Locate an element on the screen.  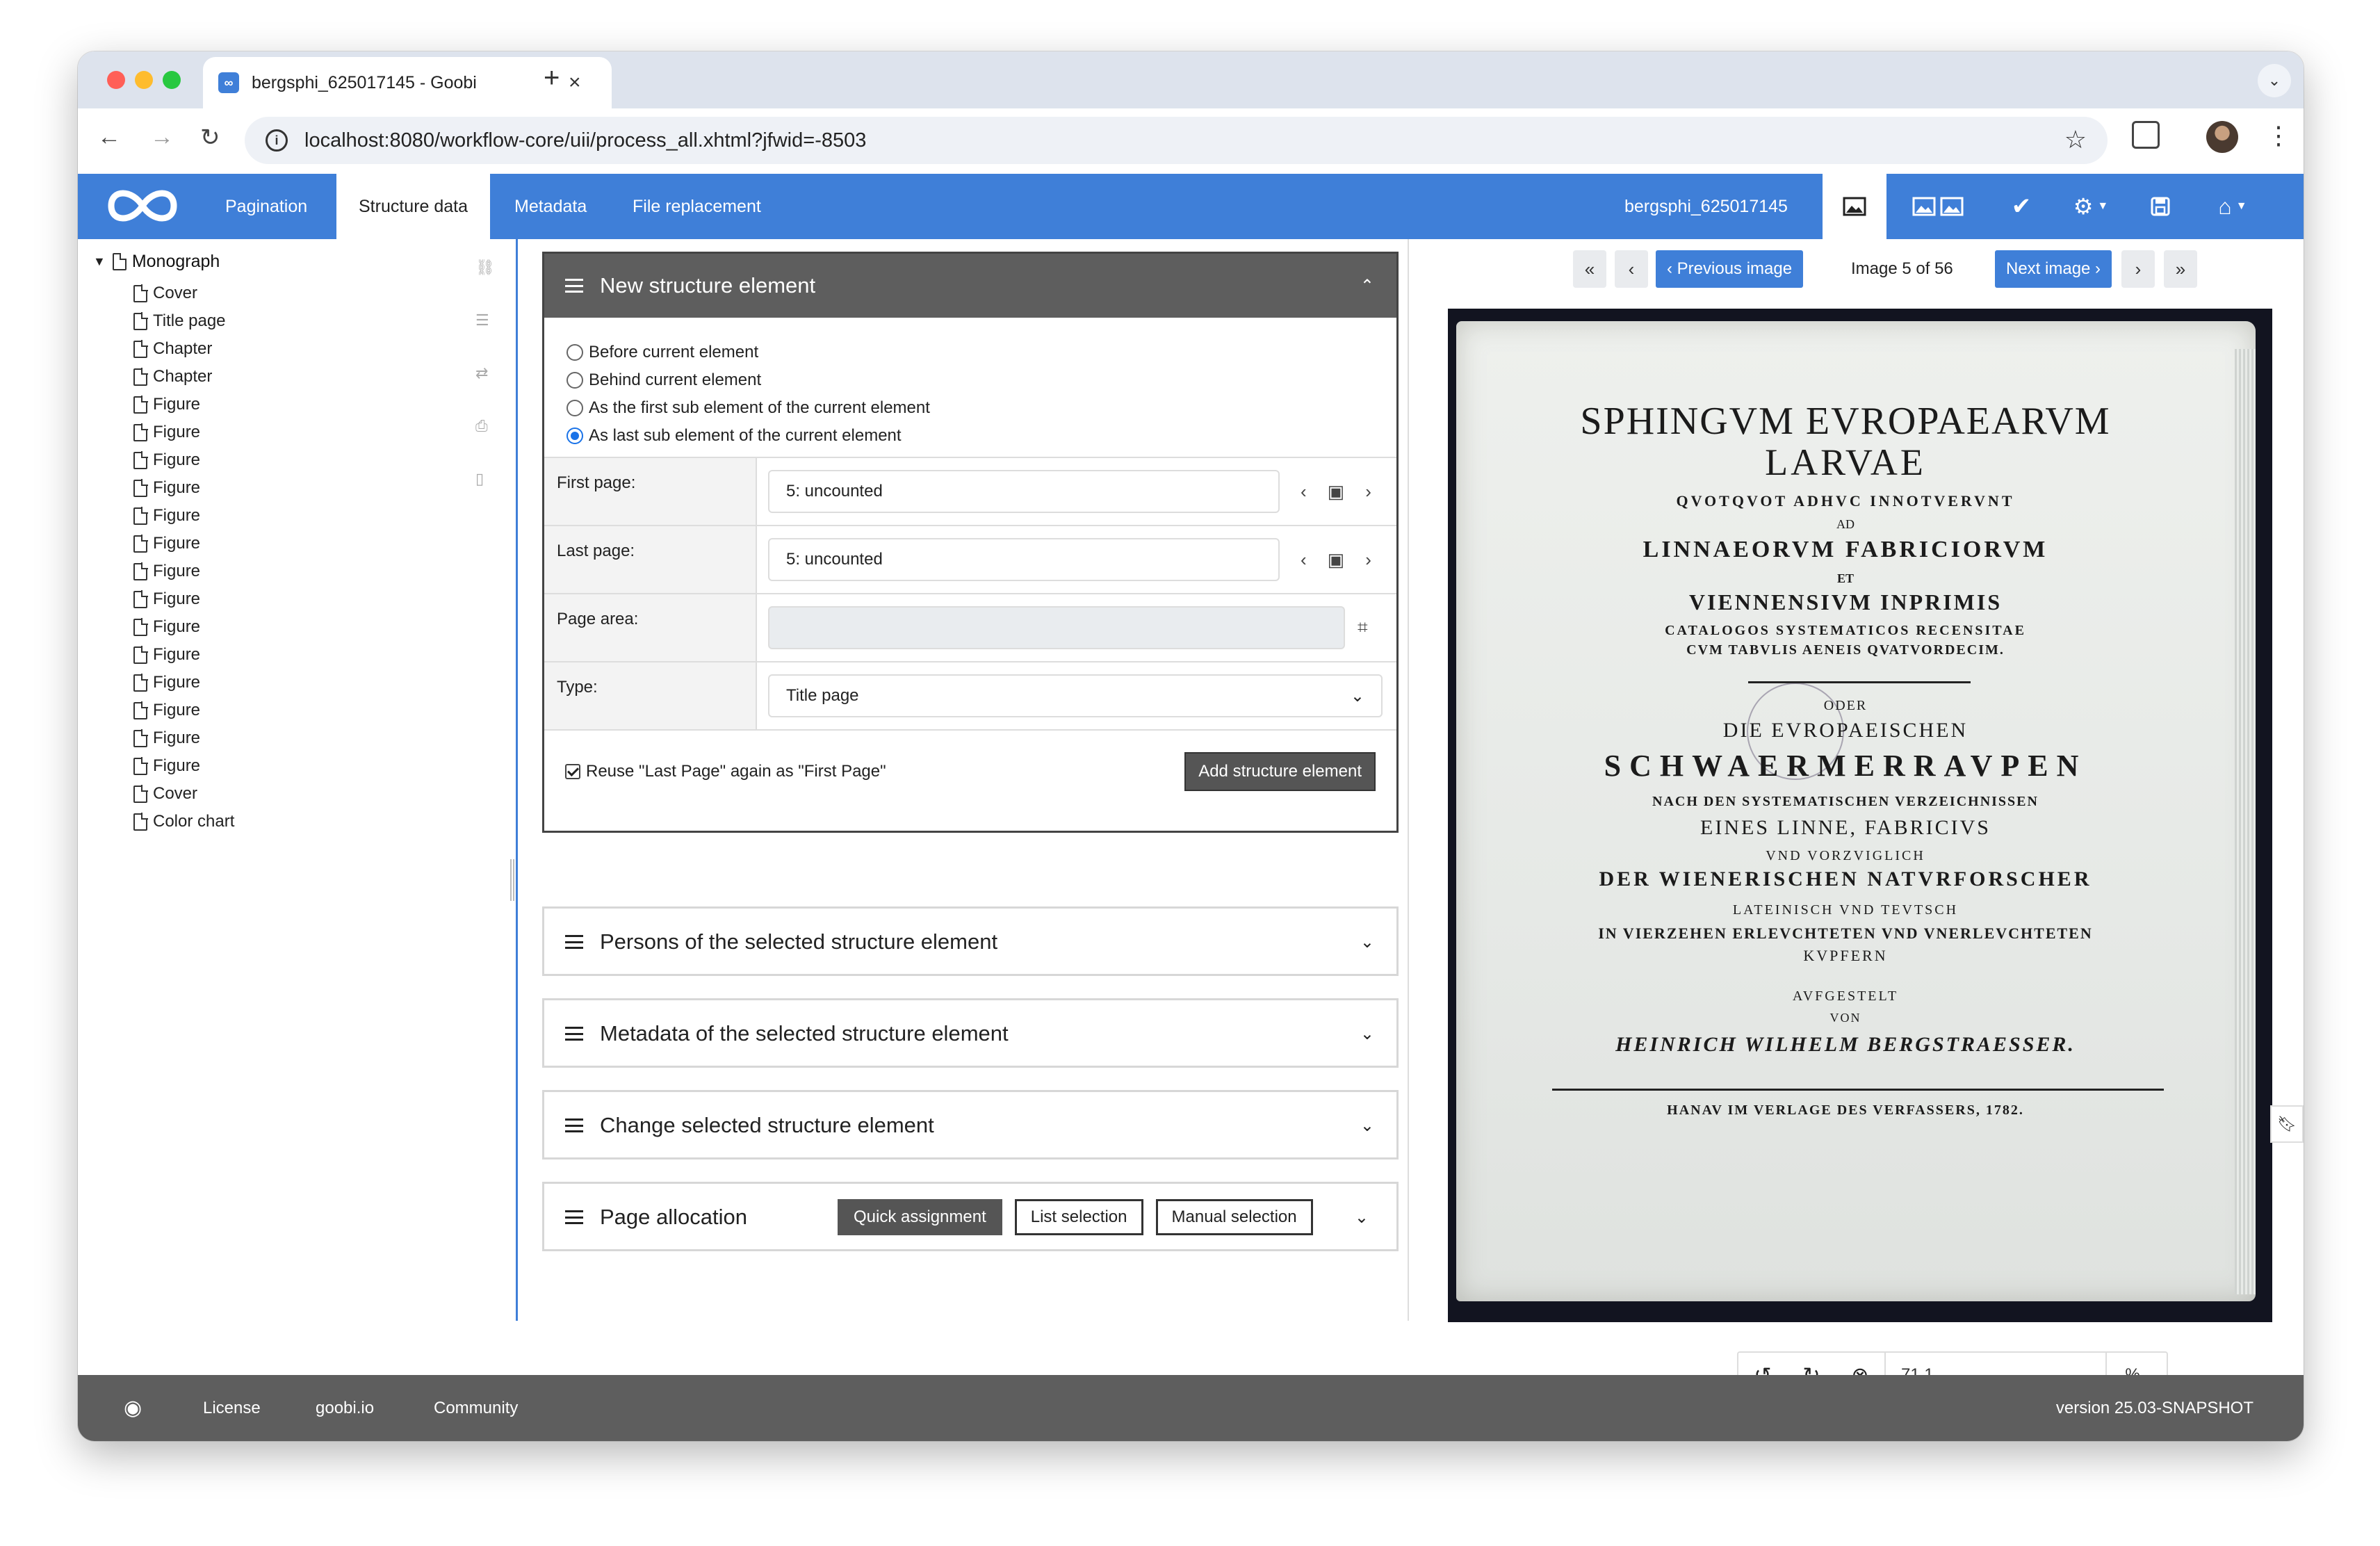
panel-header: Change selected structure element ⌄ is located at coordinates (970, 1125).